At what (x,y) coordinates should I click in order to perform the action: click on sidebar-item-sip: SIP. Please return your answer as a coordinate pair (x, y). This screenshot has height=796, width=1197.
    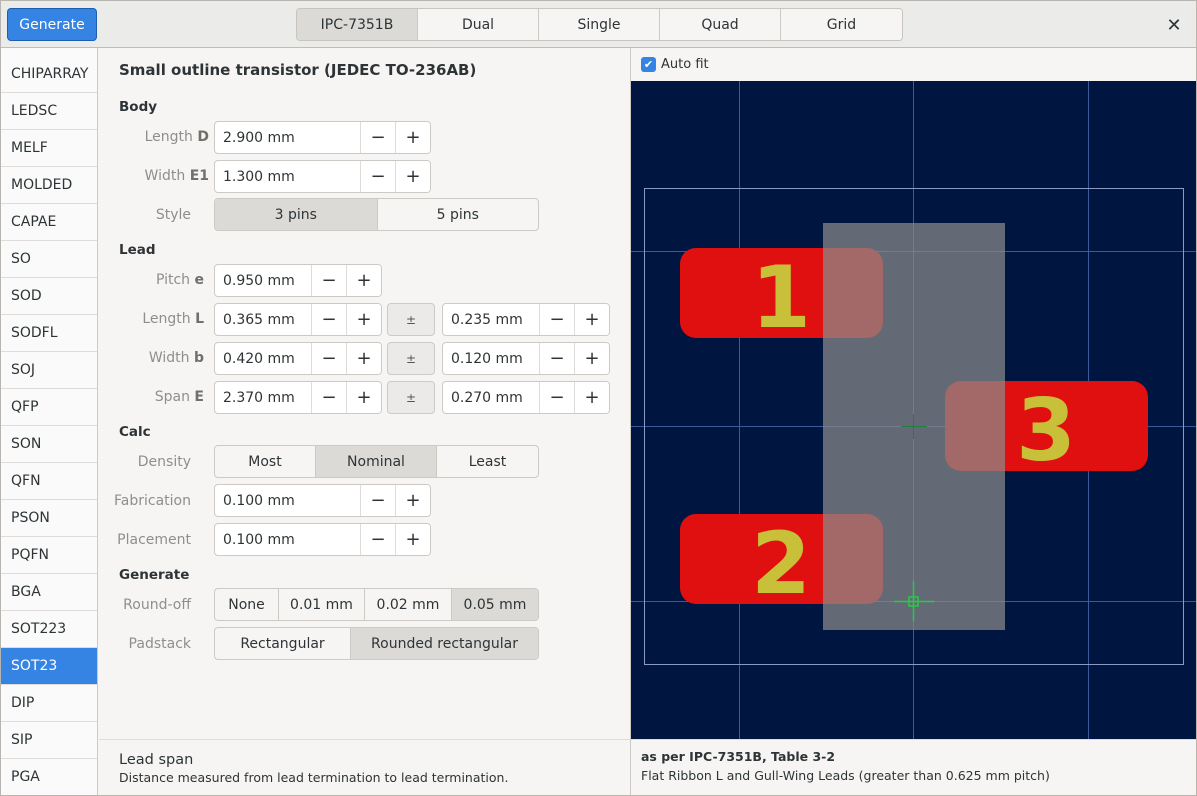
    Looking at the image, I should click on (49, 740).